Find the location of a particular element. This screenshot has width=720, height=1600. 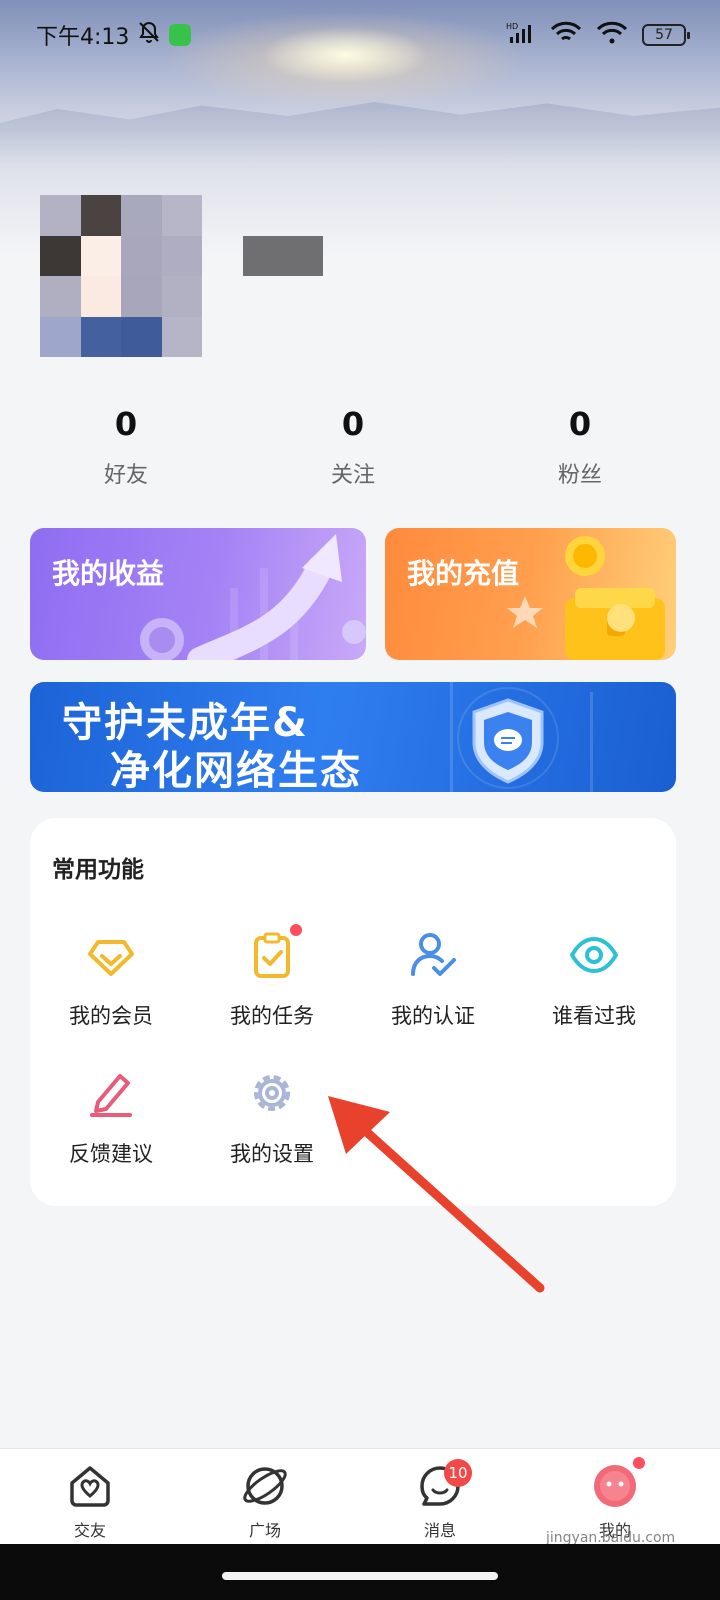

my-recharge-card: 我的充值 is located at coordinates (530, 594).